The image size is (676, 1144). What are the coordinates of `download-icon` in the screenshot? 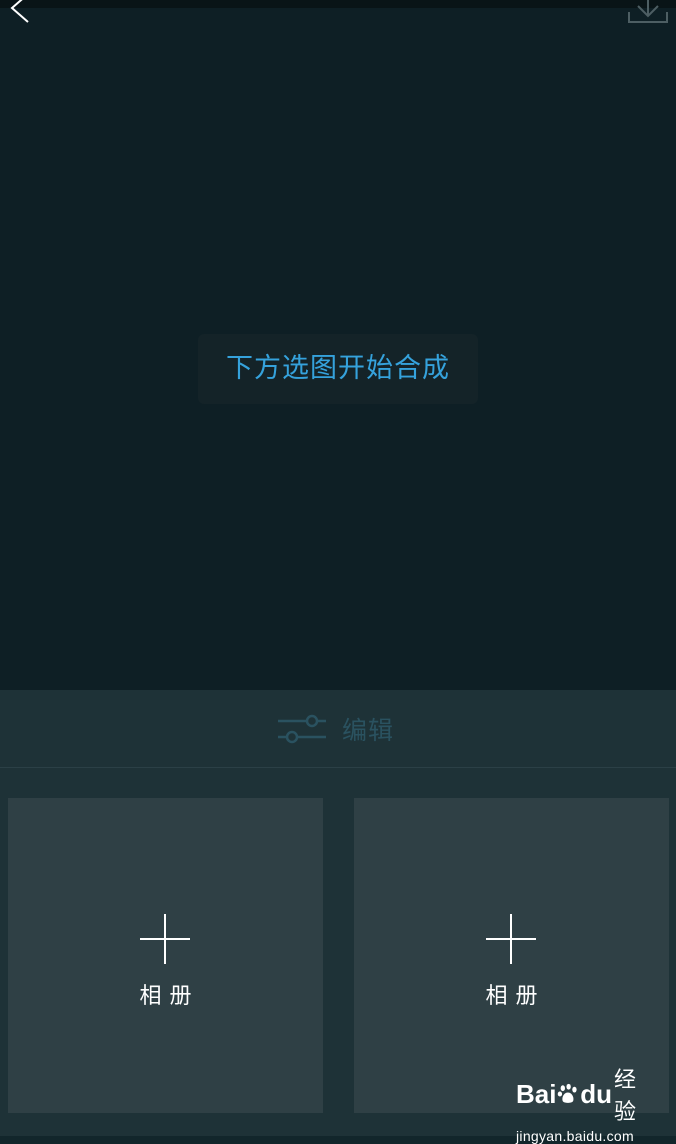 It's located at (648, 11).